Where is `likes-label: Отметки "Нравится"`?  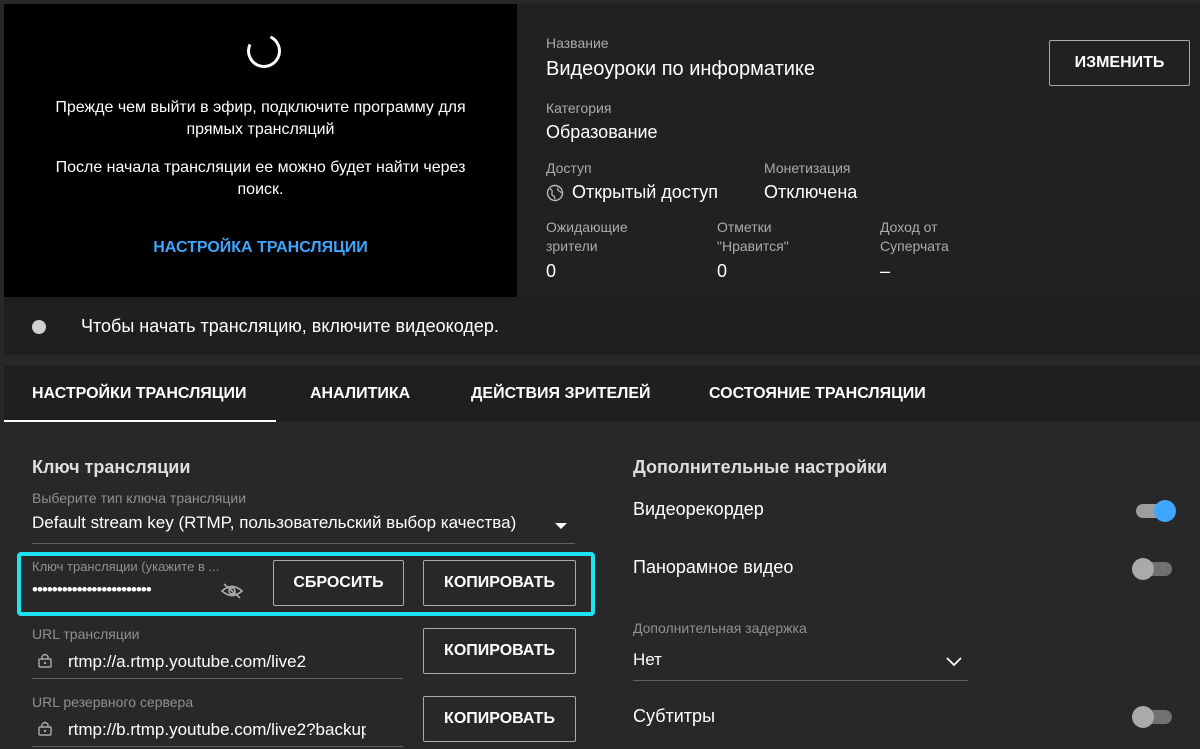
likes-label: Отметки "Нравится" is located at coordinates (753, 236).